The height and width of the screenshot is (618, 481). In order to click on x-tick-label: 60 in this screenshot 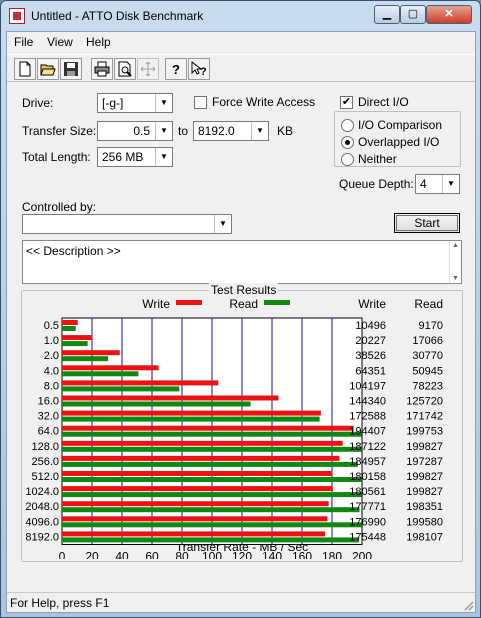, I will do `click(152, 555)`.